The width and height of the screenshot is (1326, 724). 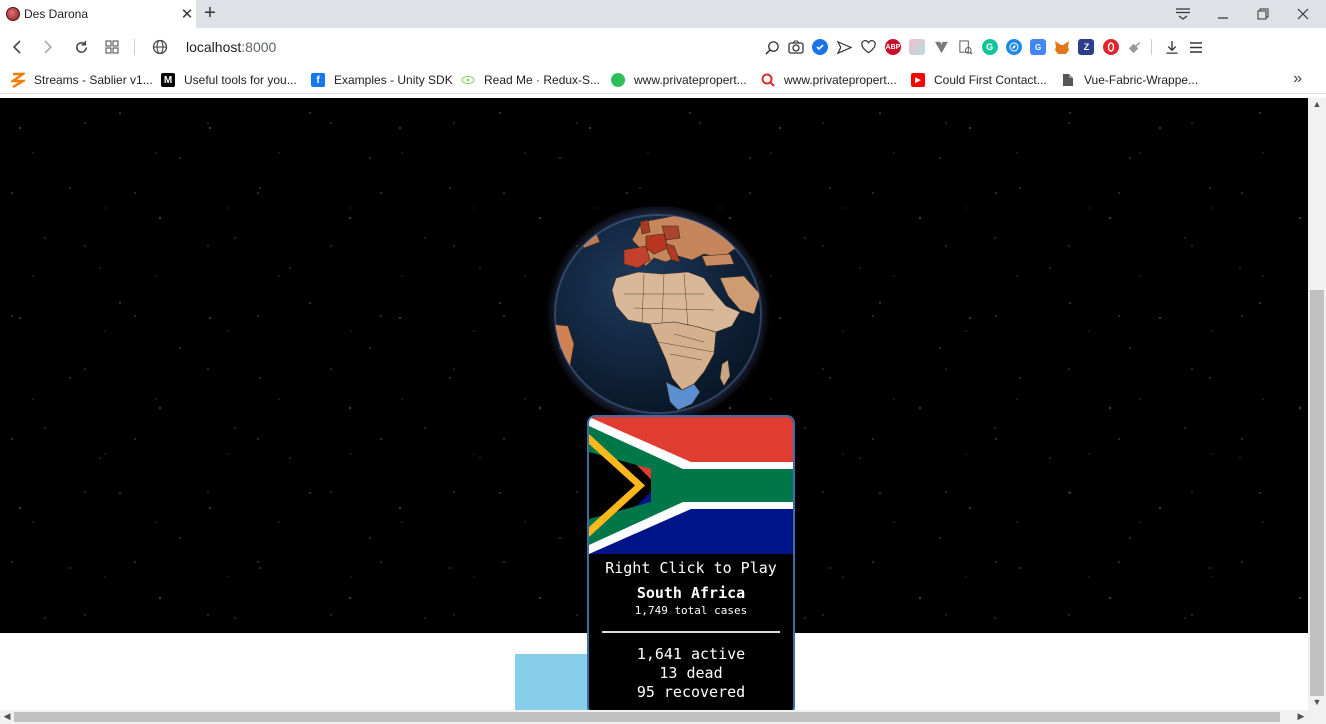 What do you see at coordinates (1317, 493) in the screenshot?
I see `vertical-scrollbar-thumb` at bounding box center [1317, 493].